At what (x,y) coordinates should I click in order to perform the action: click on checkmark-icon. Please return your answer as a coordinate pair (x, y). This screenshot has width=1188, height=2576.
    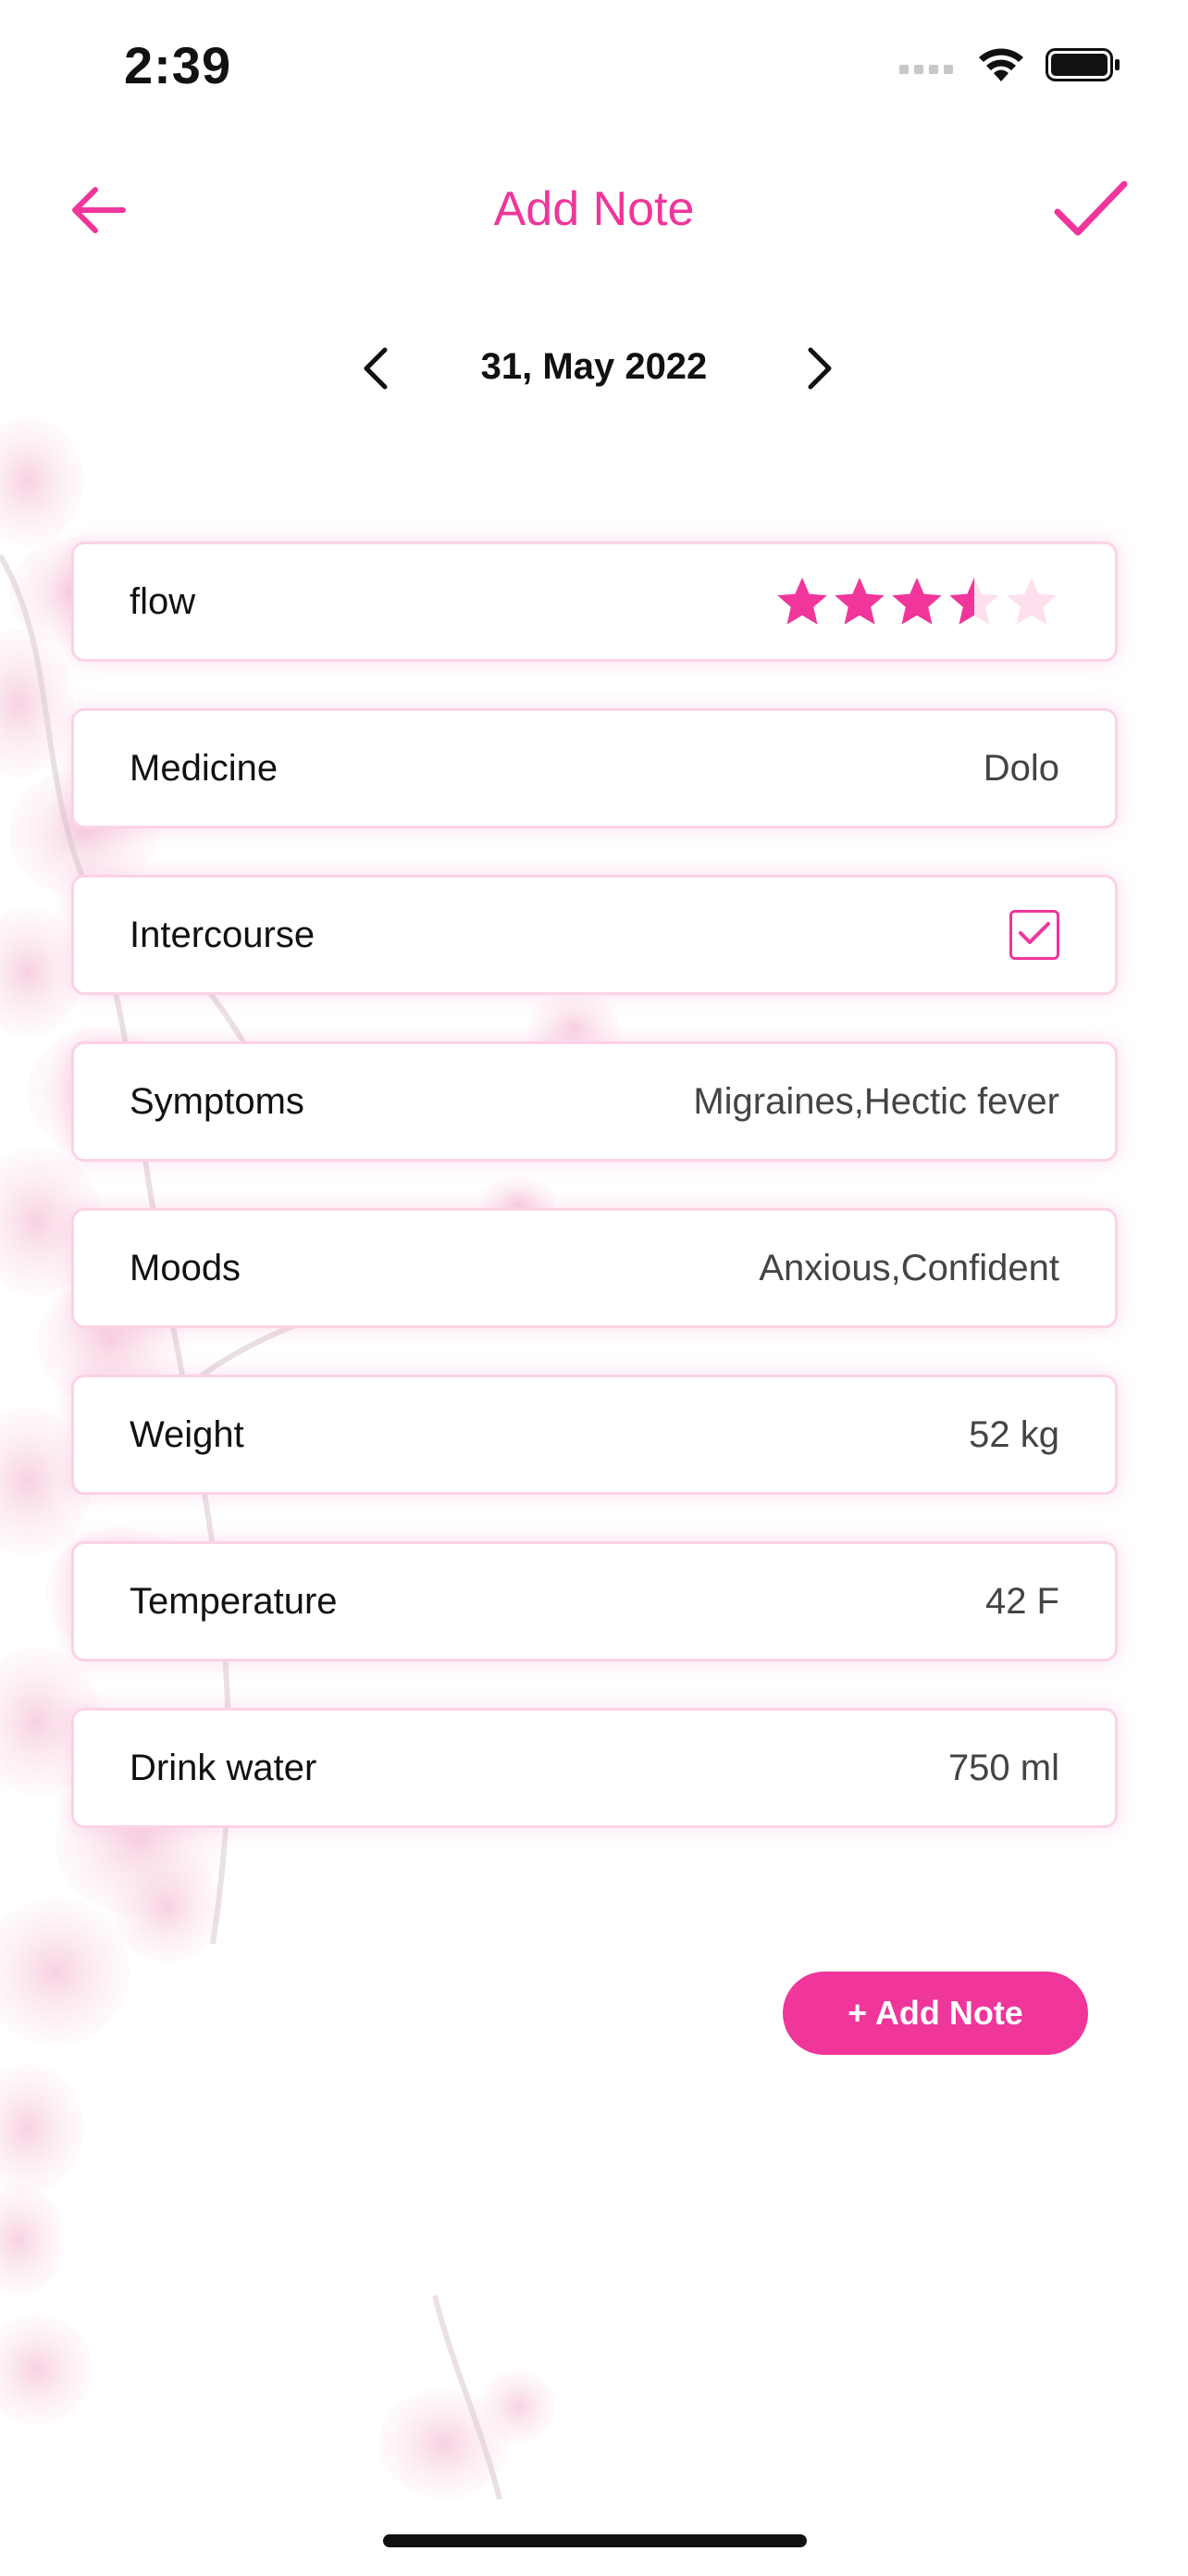
    Looking at the image, I should click on (1091, 211).